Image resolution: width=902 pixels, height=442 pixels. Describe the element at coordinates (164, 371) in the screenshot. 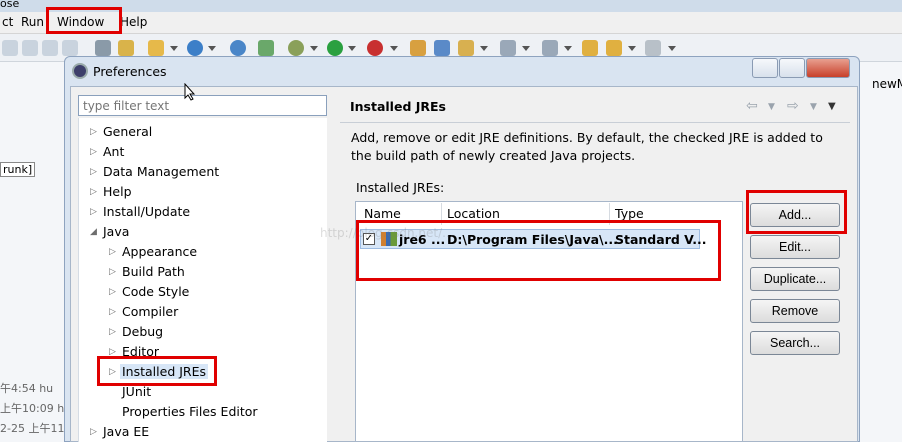

I see `tree-item: Installed JREs` at that location.